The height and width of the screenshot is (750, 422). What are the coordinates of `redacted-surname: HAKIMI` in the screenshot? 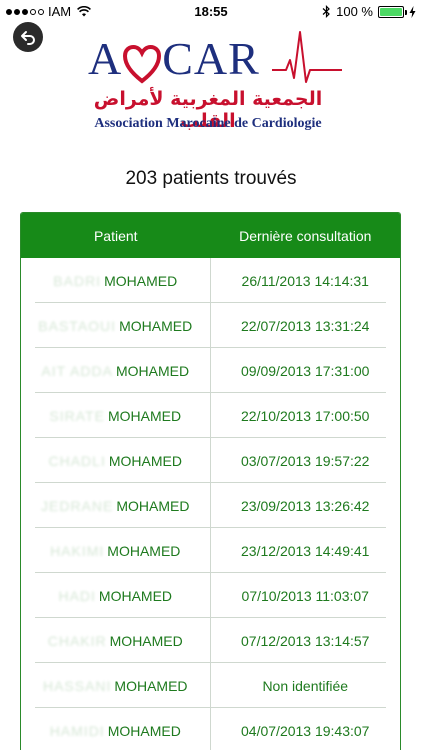 It's located at (77, 550).